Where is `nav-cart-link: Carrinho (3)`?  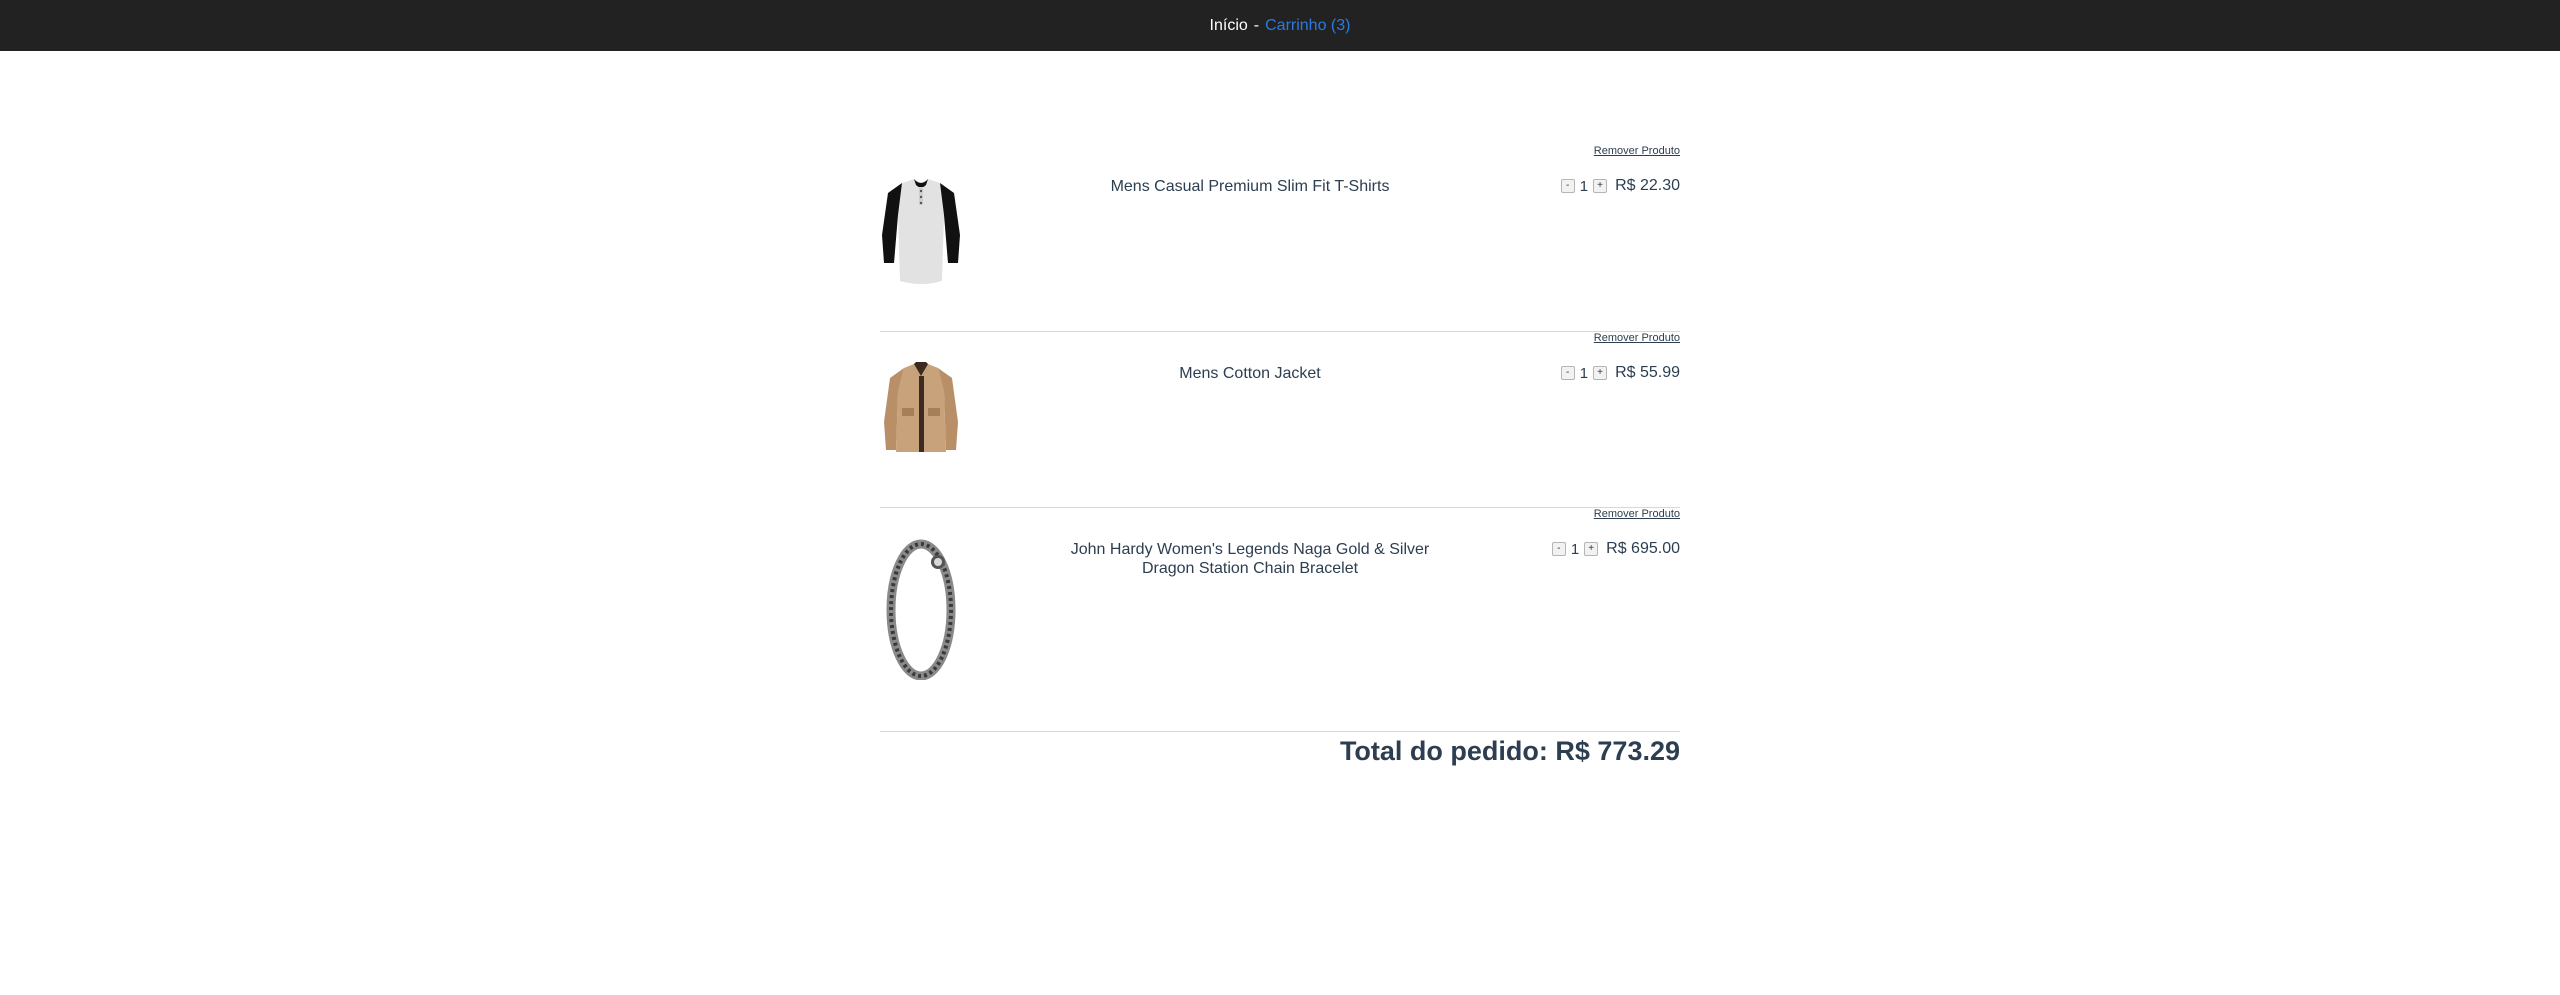 nav-cart-link: Carrinho (3) is located at coordinates (1307, 26).